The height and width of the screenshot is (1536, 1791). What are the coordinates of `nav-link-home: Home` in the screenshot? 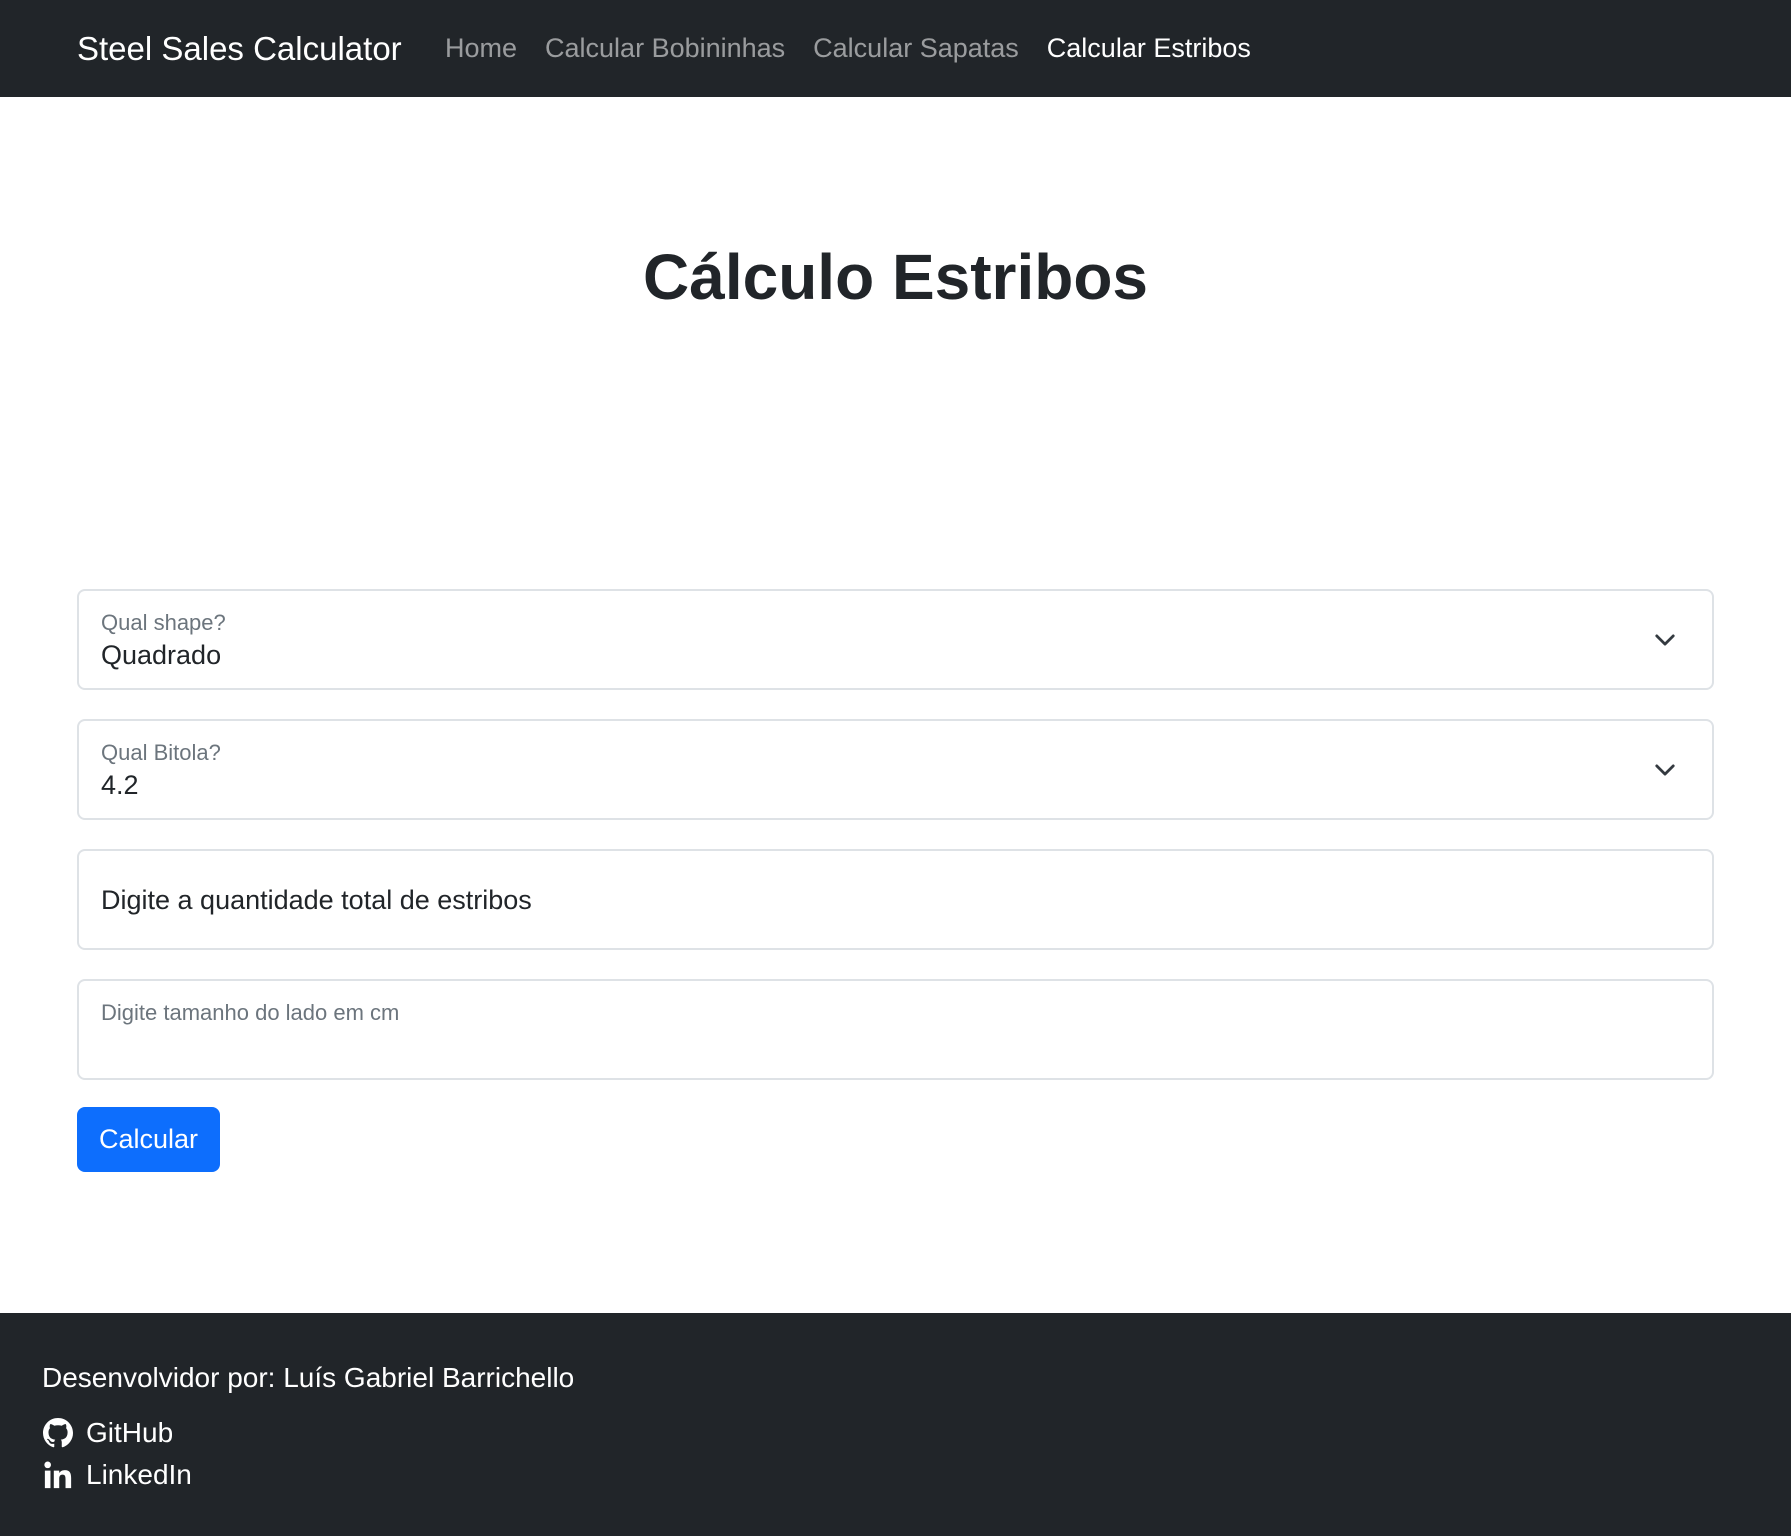 It's located at (481, 48).